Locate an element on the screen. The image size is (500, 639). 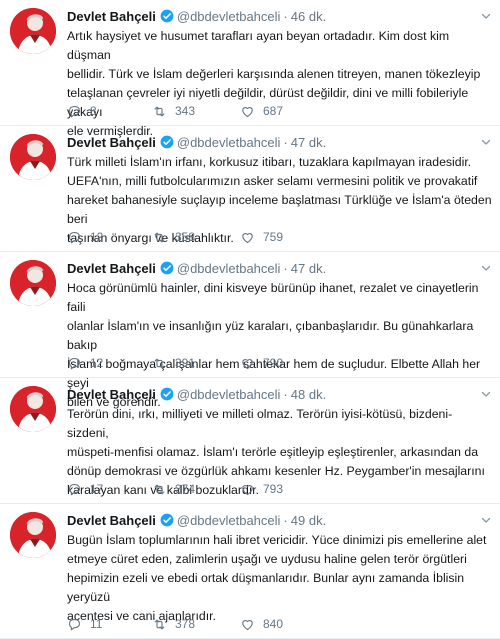
retweet-button: 374 is located at coordinates (196, 489).